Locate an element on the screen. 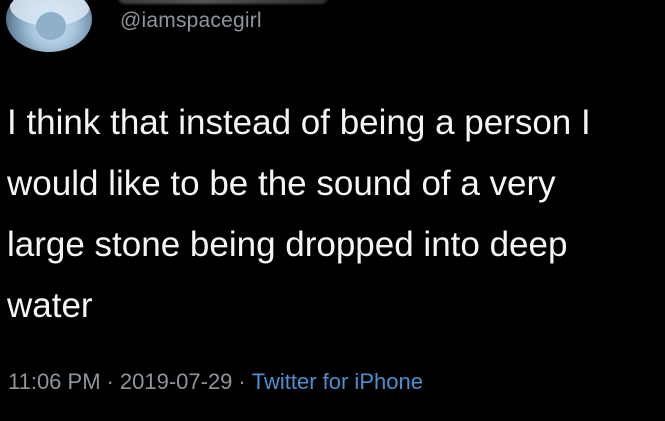 Image resolution: width=665 pixels, height=421 pixels. tweet-source-link: Twitter for iPhone is located at coordinates (337, 381).